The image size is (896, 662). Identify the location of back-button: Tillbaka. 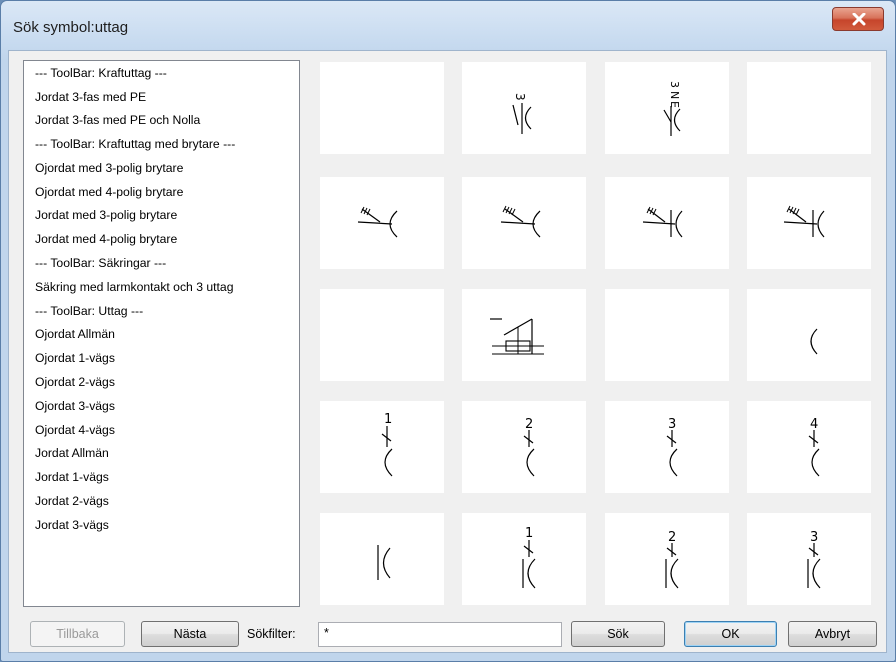
(77, 634).